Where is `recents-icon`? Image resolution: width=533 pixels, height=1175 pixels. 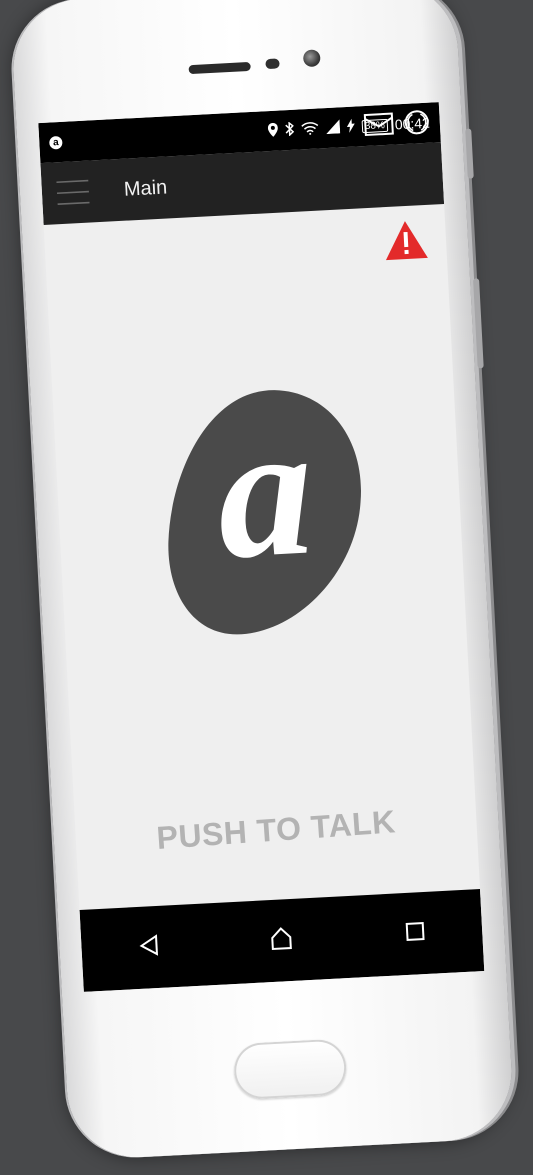
recents-icon is located at coordinates (415, 933).